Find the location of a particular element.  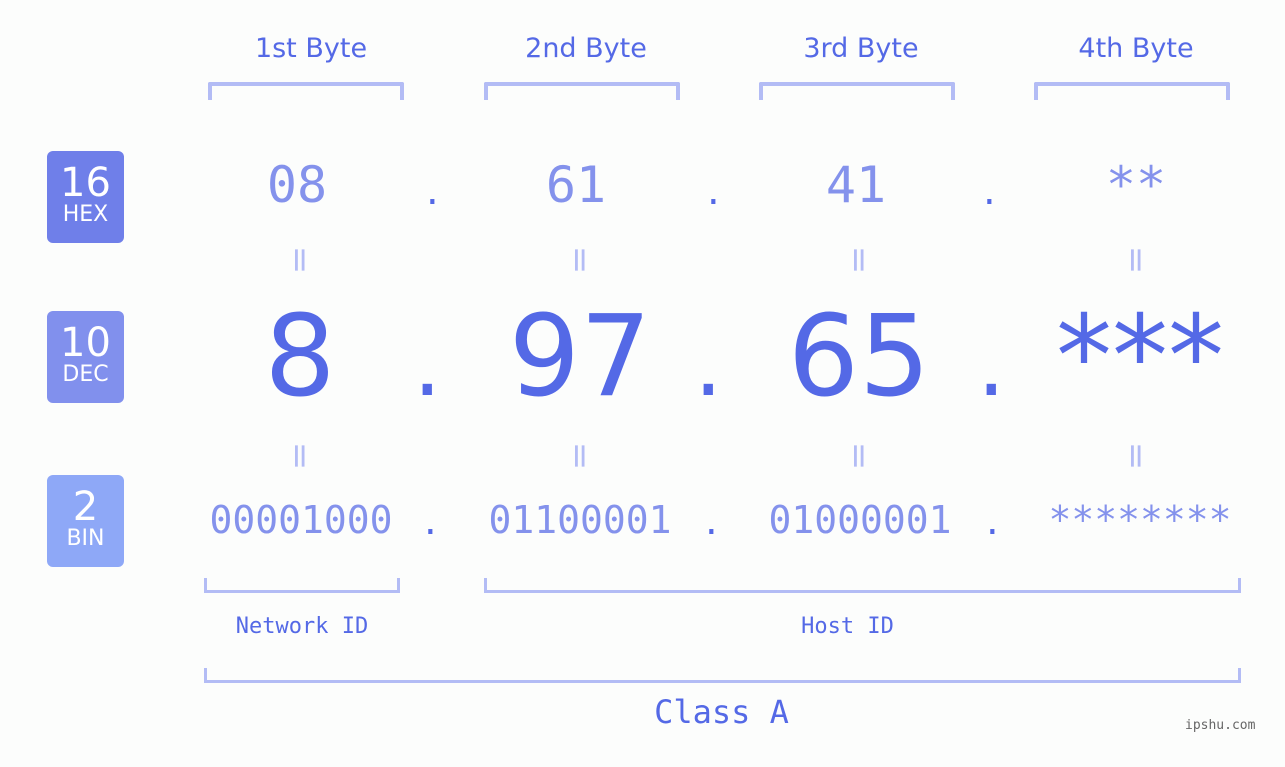

dec-base: 10 is located at coordinates (85, 343).